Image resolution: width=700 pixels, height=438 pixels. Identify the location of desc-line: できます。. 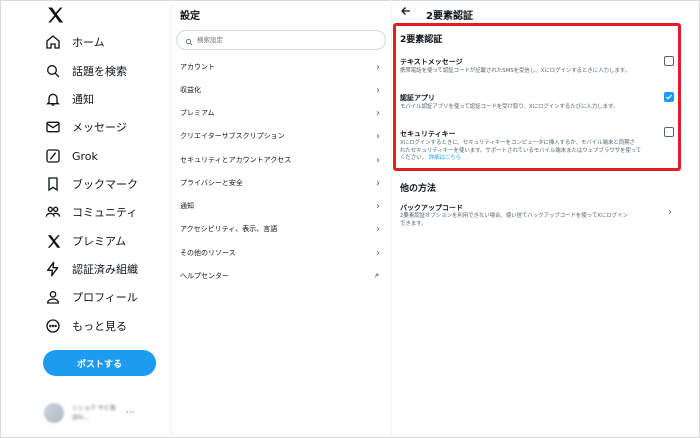
(413, 223).